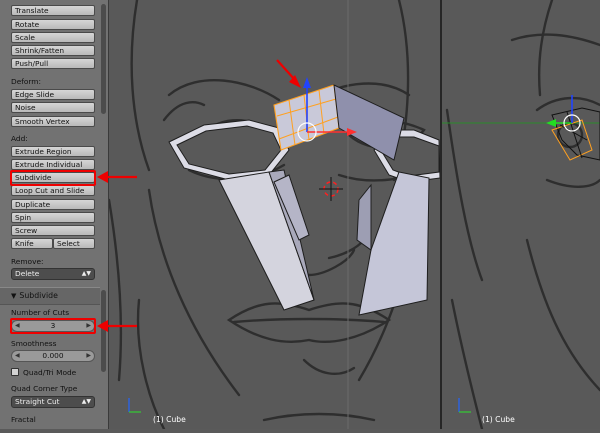 This screenshot has height=433, width=600. I want to click on annotation-arrow-subdivide, so click(117, 177).